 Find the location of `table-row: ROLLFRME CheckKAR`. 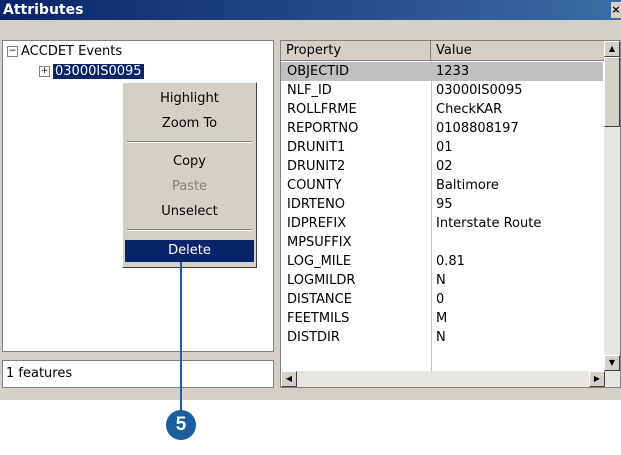

table-row: ROLLFRME CheckKAR is located at coordinates (442, 109).